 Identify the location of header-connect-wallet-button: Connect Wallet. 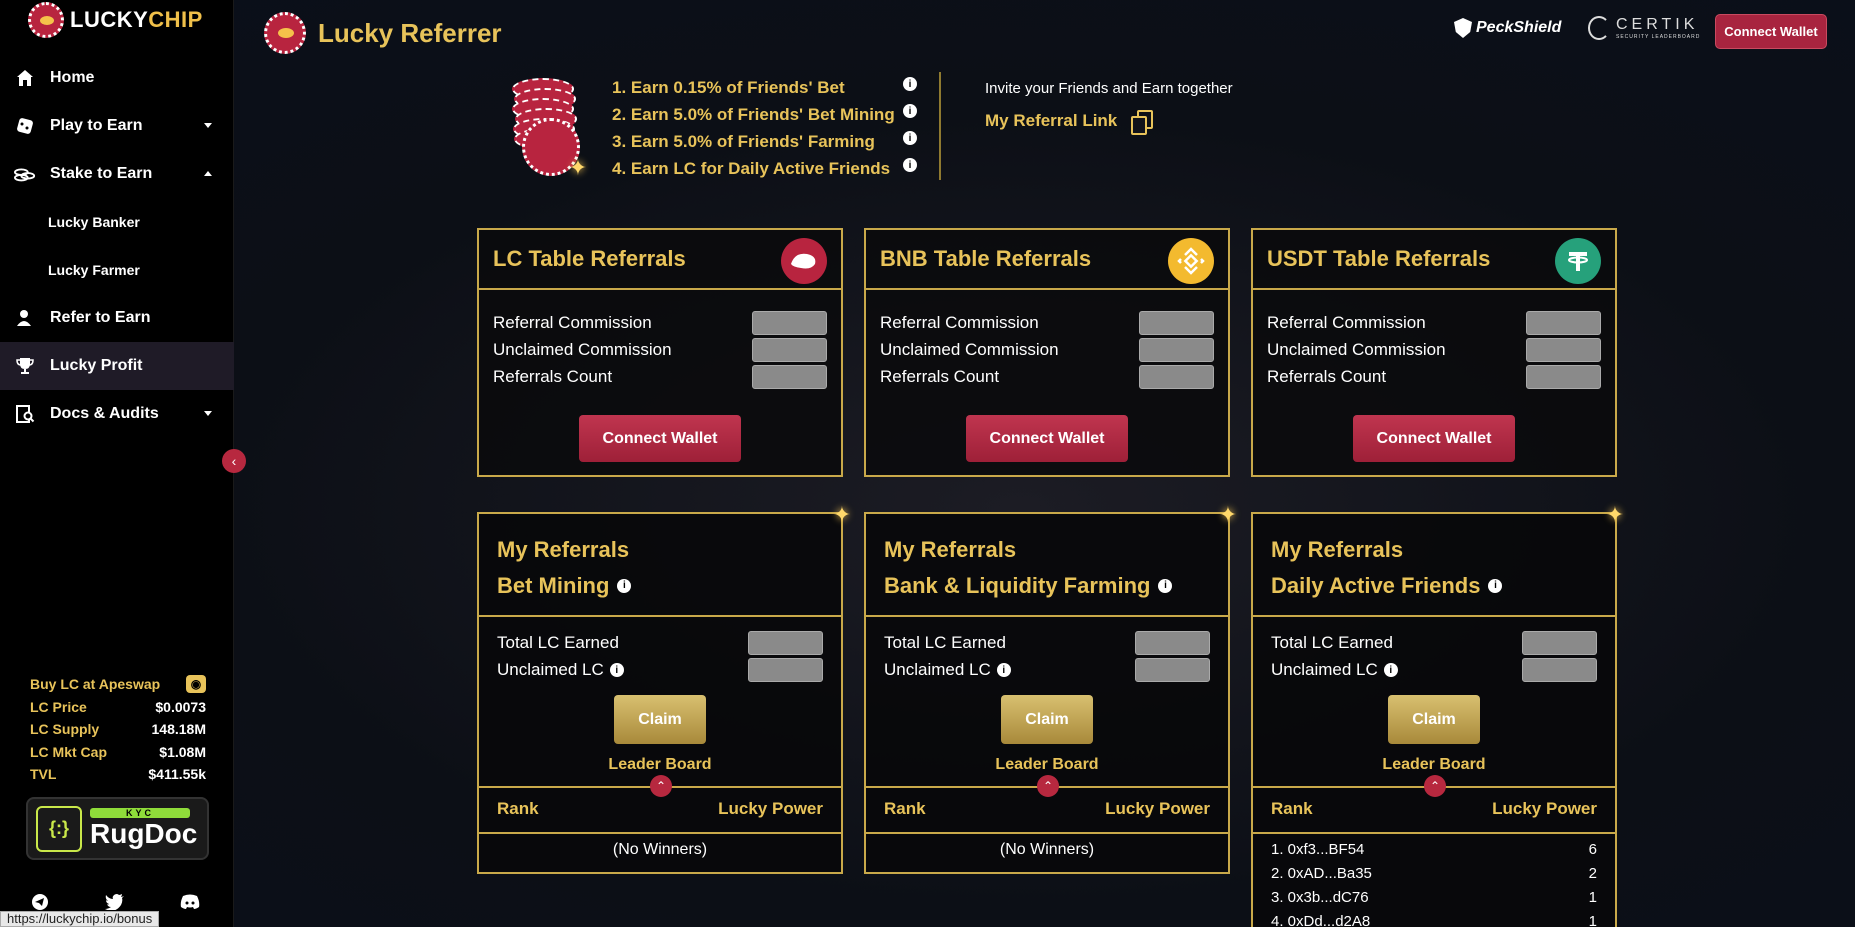
(1771, 31).